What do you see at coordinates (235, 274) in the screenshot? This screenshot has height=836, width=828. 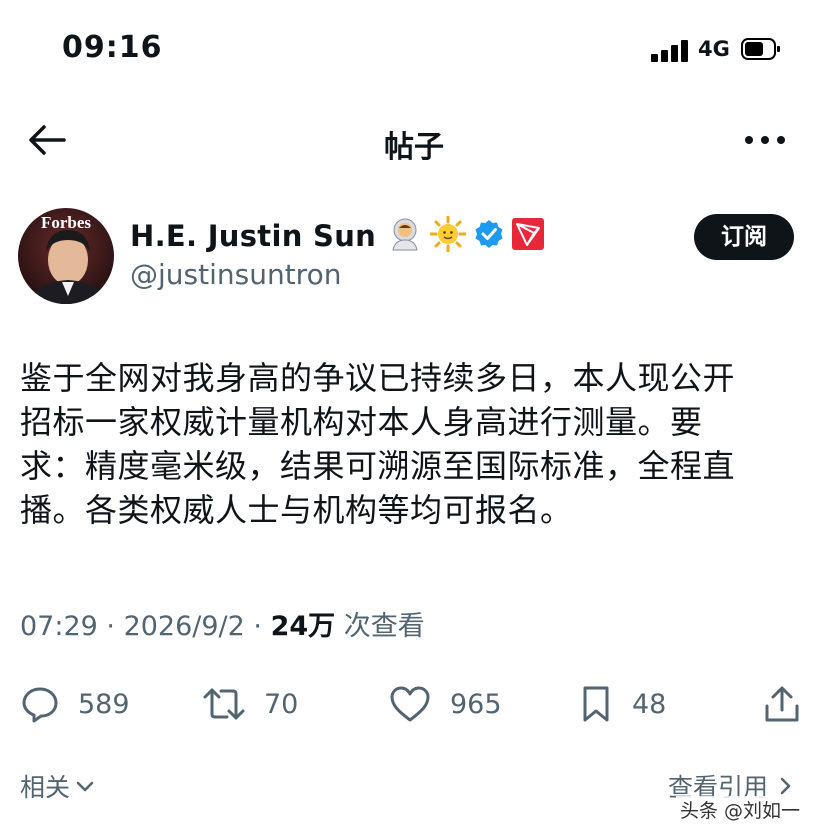 I see `author-handle: @justinsuntron` at bounding box center [235, 274].